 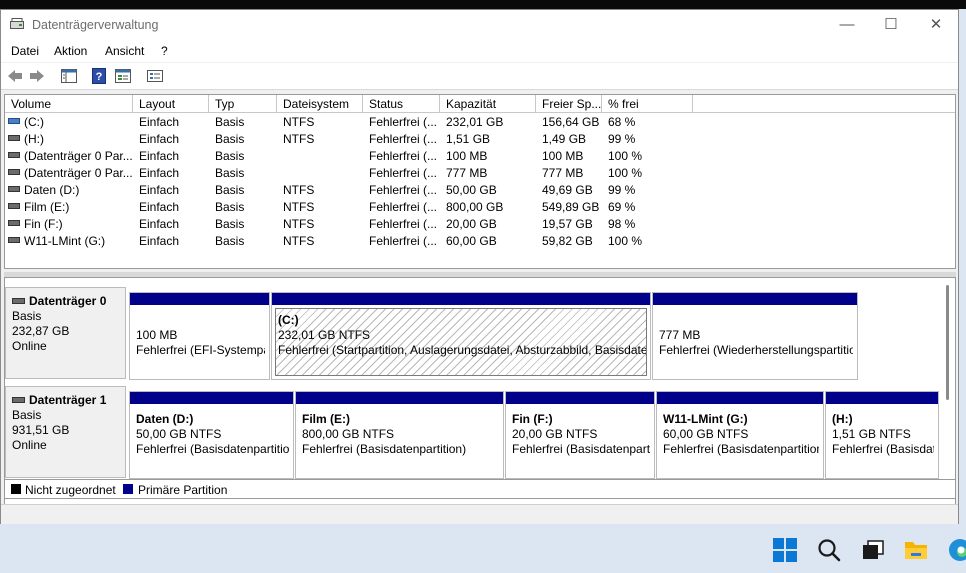 I want to click on col-header-status: Status, so click(x=386, y=104).